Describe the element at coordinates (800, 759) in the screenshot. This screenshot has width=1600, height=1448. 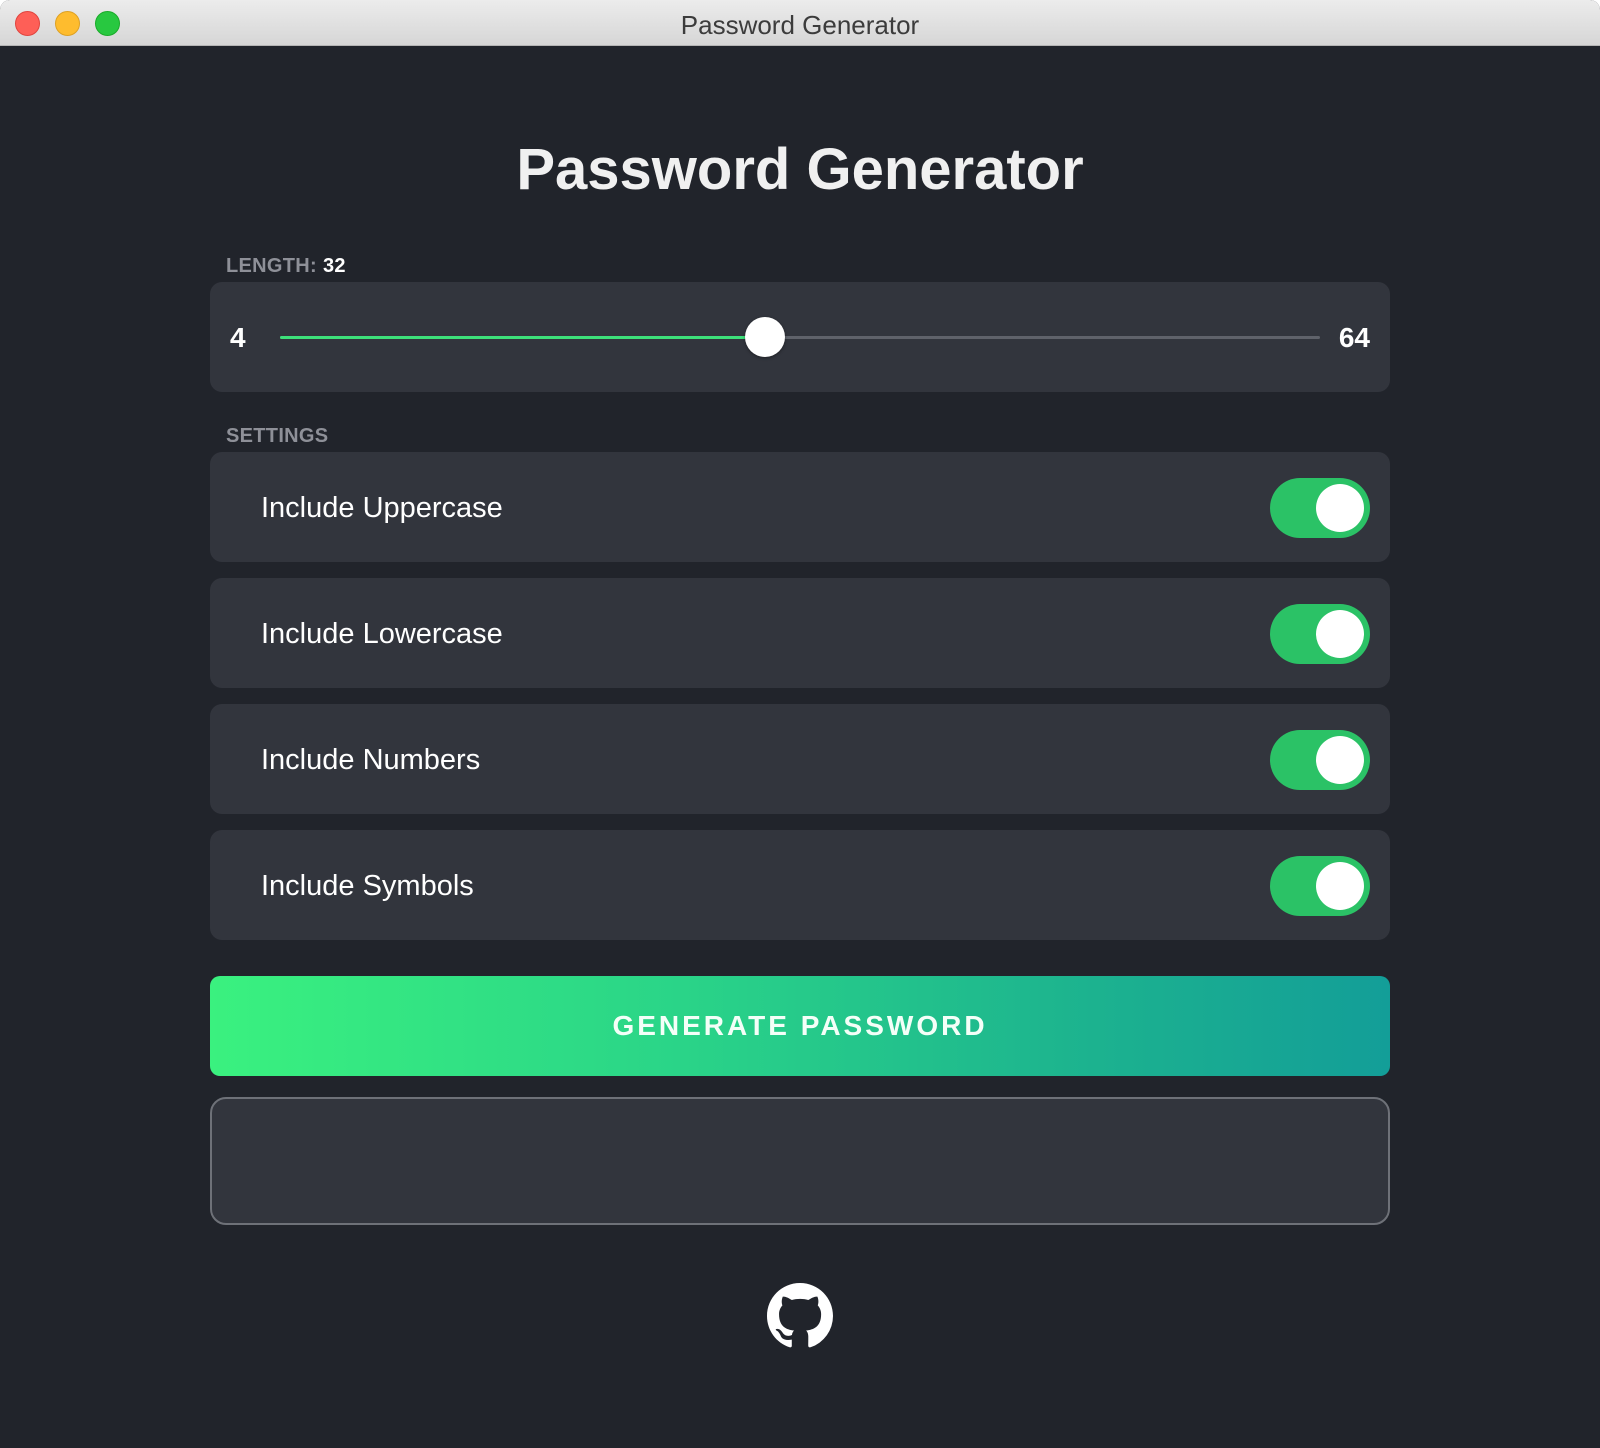
I see `setting-numbers: Include Numbers` at that location.